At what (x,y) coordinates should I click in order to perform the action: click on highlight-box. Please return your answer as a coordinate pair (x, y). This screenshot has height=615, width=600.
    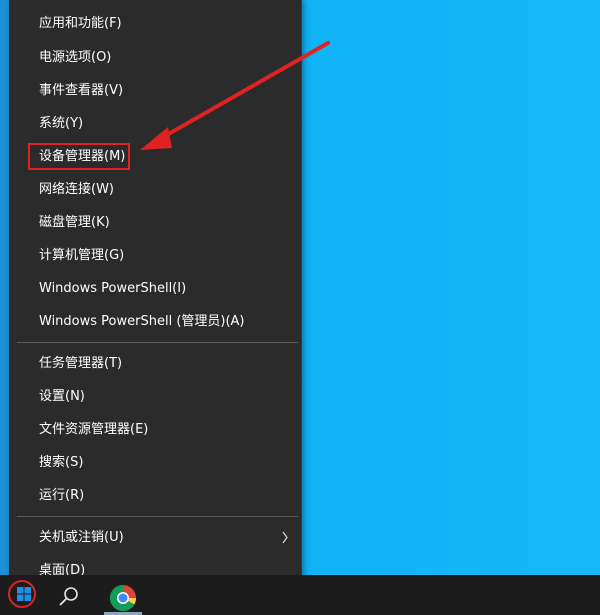
    Looking at the image, I should click on (79, 156).